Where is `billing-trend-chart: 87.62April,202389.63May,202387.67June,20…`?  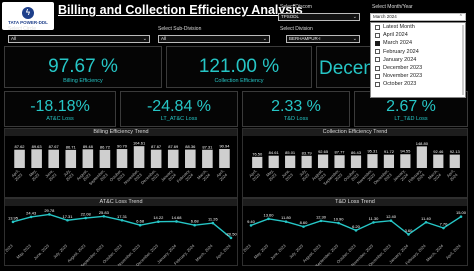 billing-trend-chart: 87.62April,202389.63May,202387.67June,20… is located at coordinates (120, 164).